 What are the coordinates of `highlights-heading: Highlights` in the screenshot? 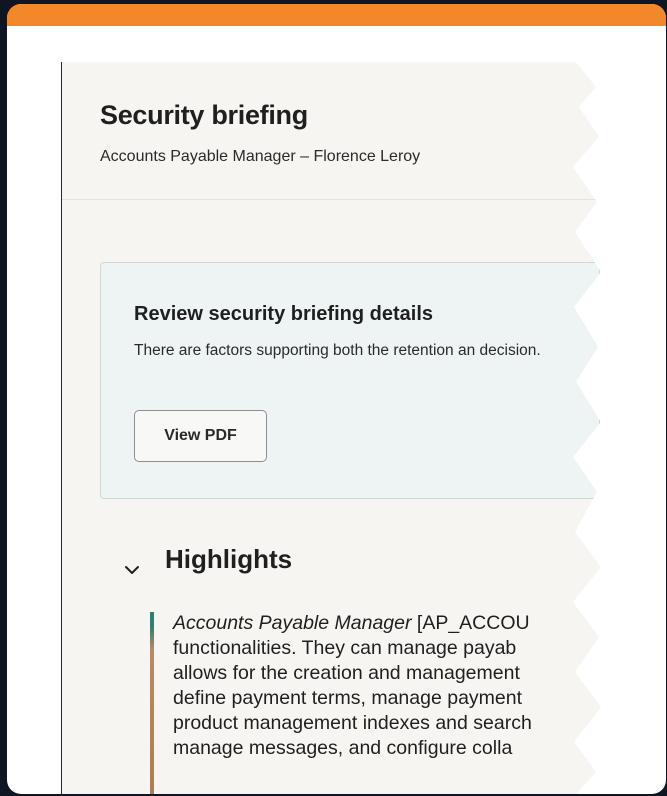 It's located at (228, 559).